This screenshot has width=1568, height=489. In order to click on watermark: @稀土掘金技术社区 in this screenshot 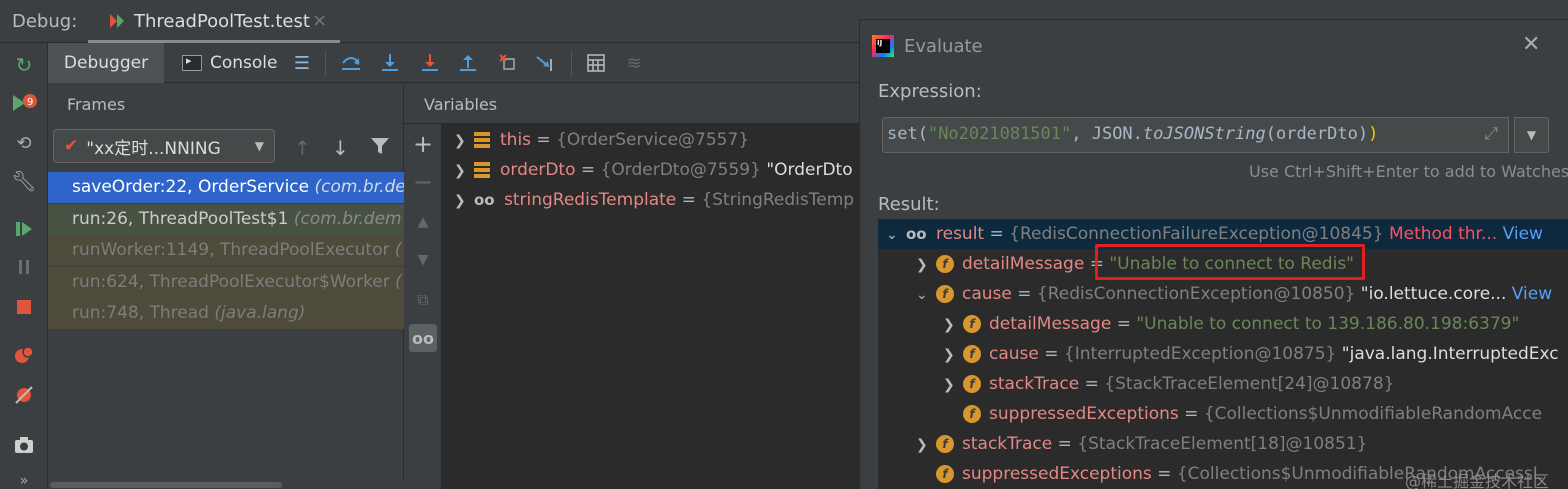, I will do `click(1477, 480)`.